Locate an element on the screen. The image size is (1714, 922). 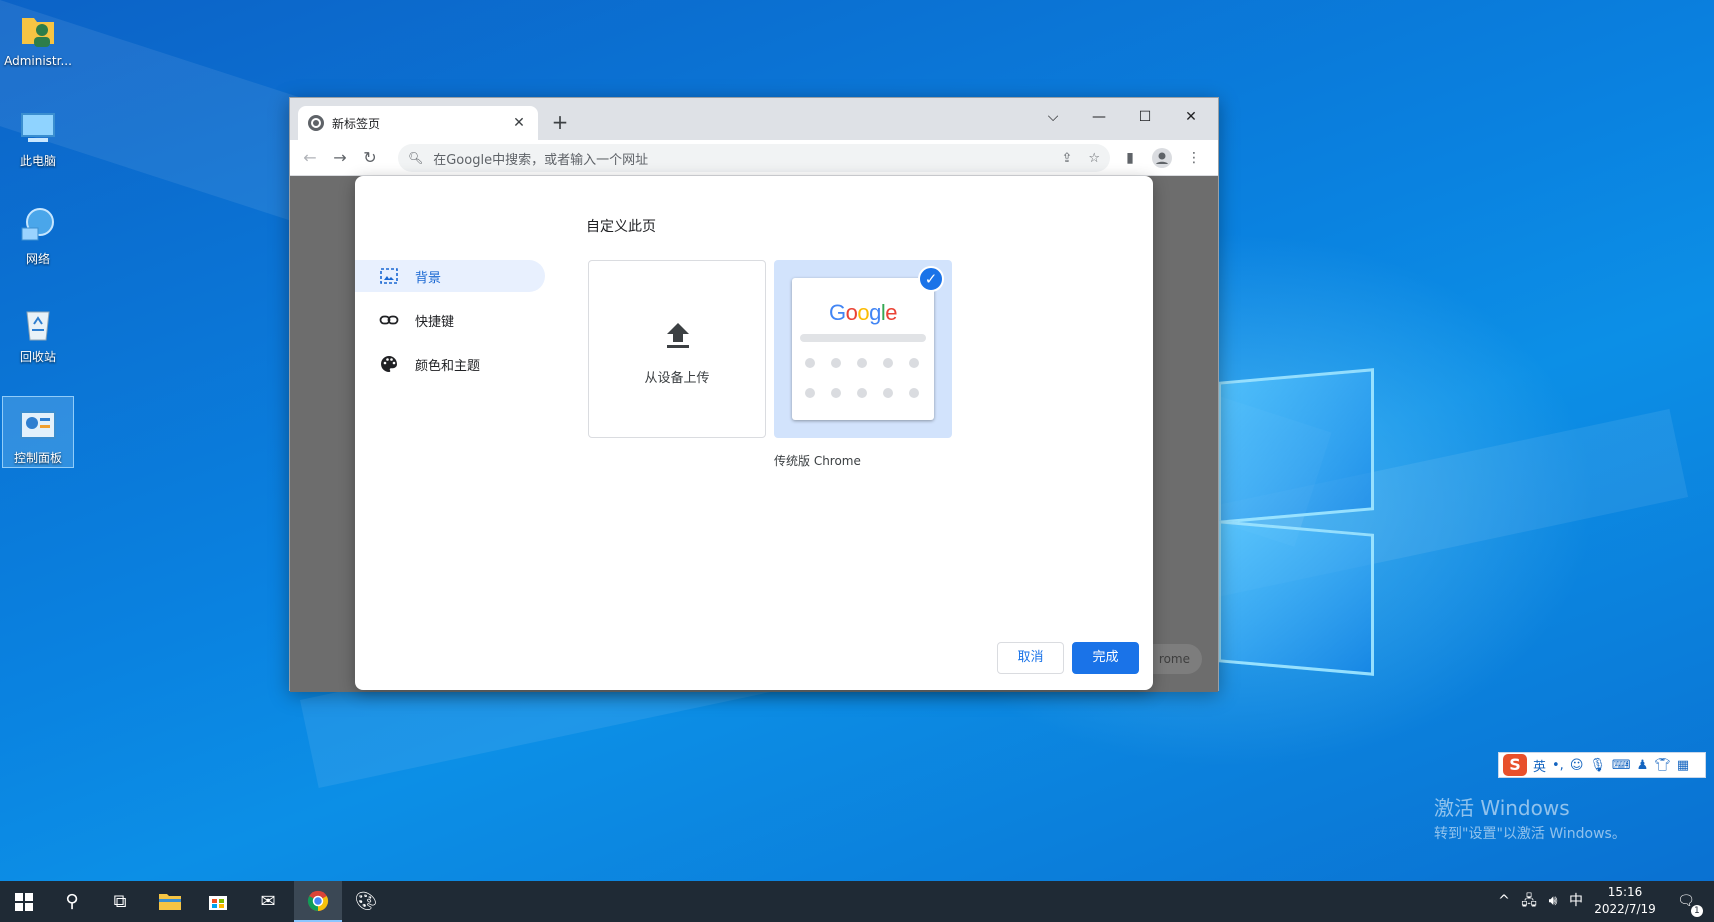
tab-strip: 新标签页 ✕ + ⌵ — ☐ ✕ is located at coordinates (754, 119).